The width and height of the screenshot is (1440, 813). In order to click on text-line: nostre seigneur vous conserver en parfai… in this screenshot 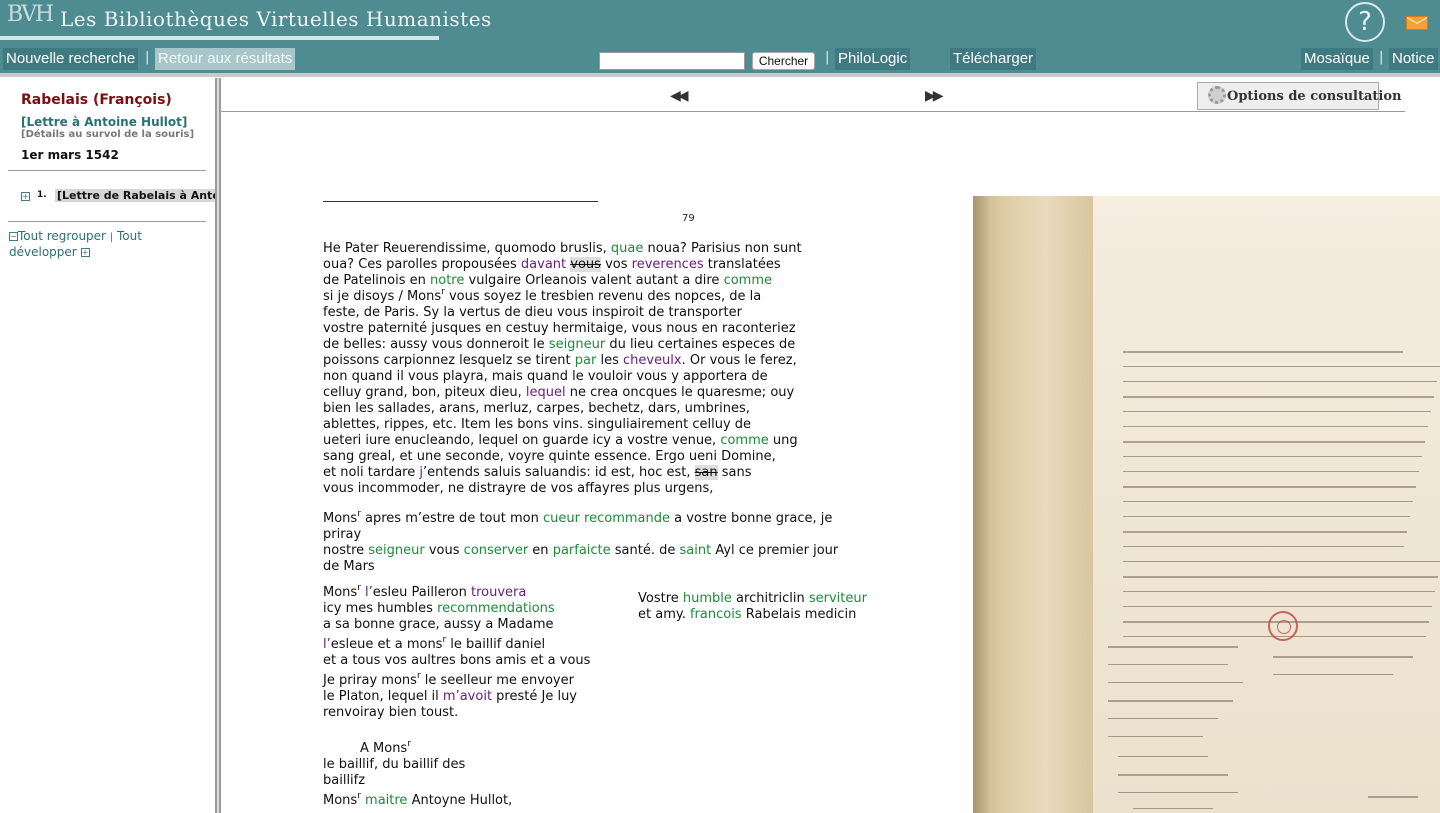, I will do `click(580, 551)`.